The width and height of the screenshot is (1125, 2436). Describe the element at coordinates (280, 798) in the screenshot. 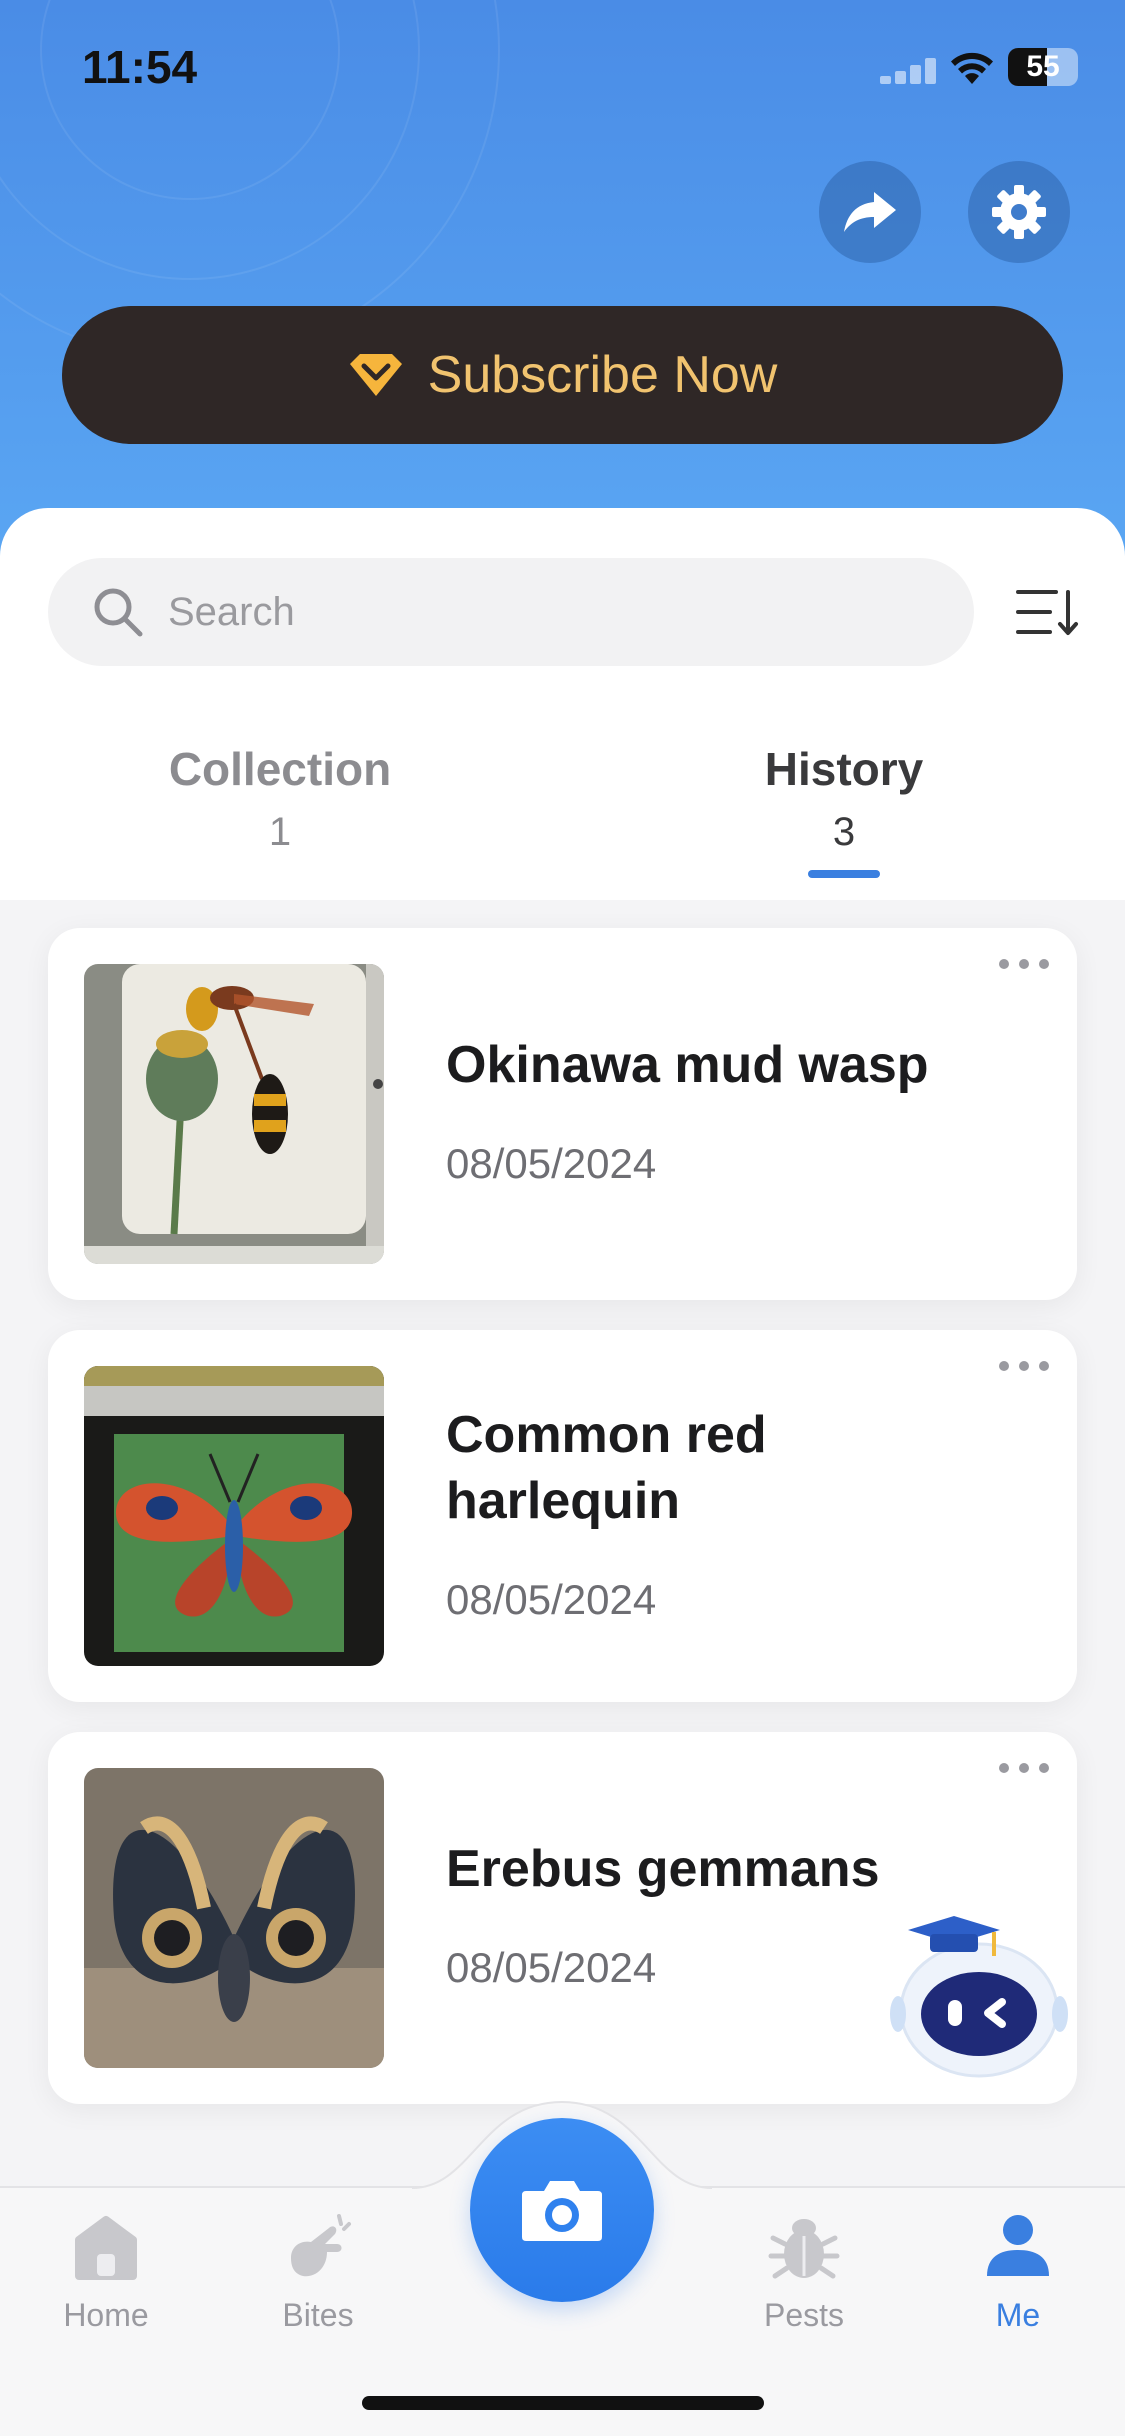

I see `tab-collection: Collection 1` at that location.